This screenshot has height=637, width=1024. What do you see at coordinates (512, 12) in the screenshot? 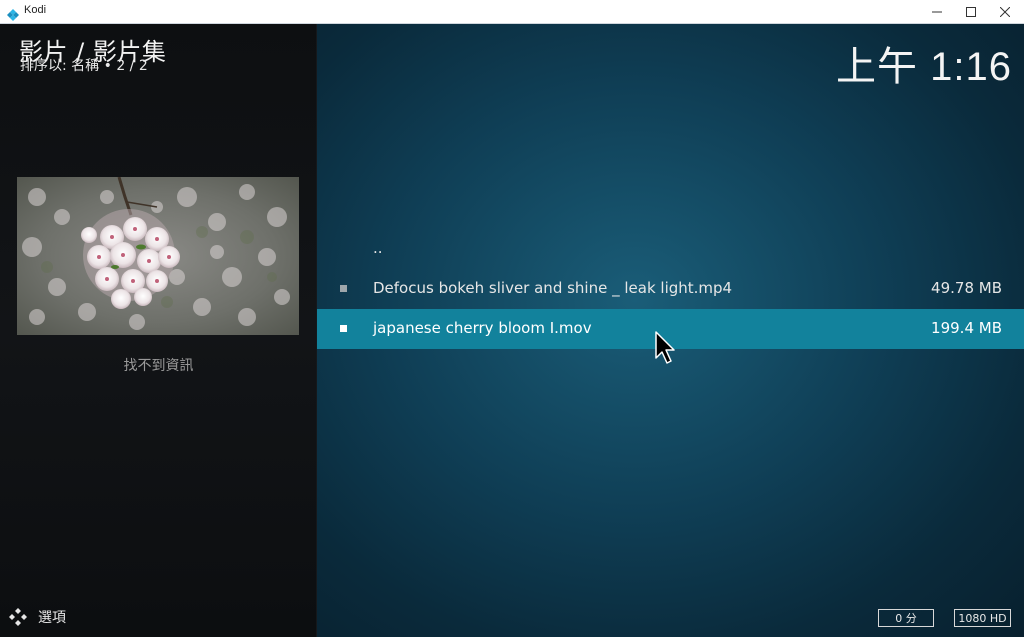
I see `title-bar: Kodi` at bounding box center [512, 12].